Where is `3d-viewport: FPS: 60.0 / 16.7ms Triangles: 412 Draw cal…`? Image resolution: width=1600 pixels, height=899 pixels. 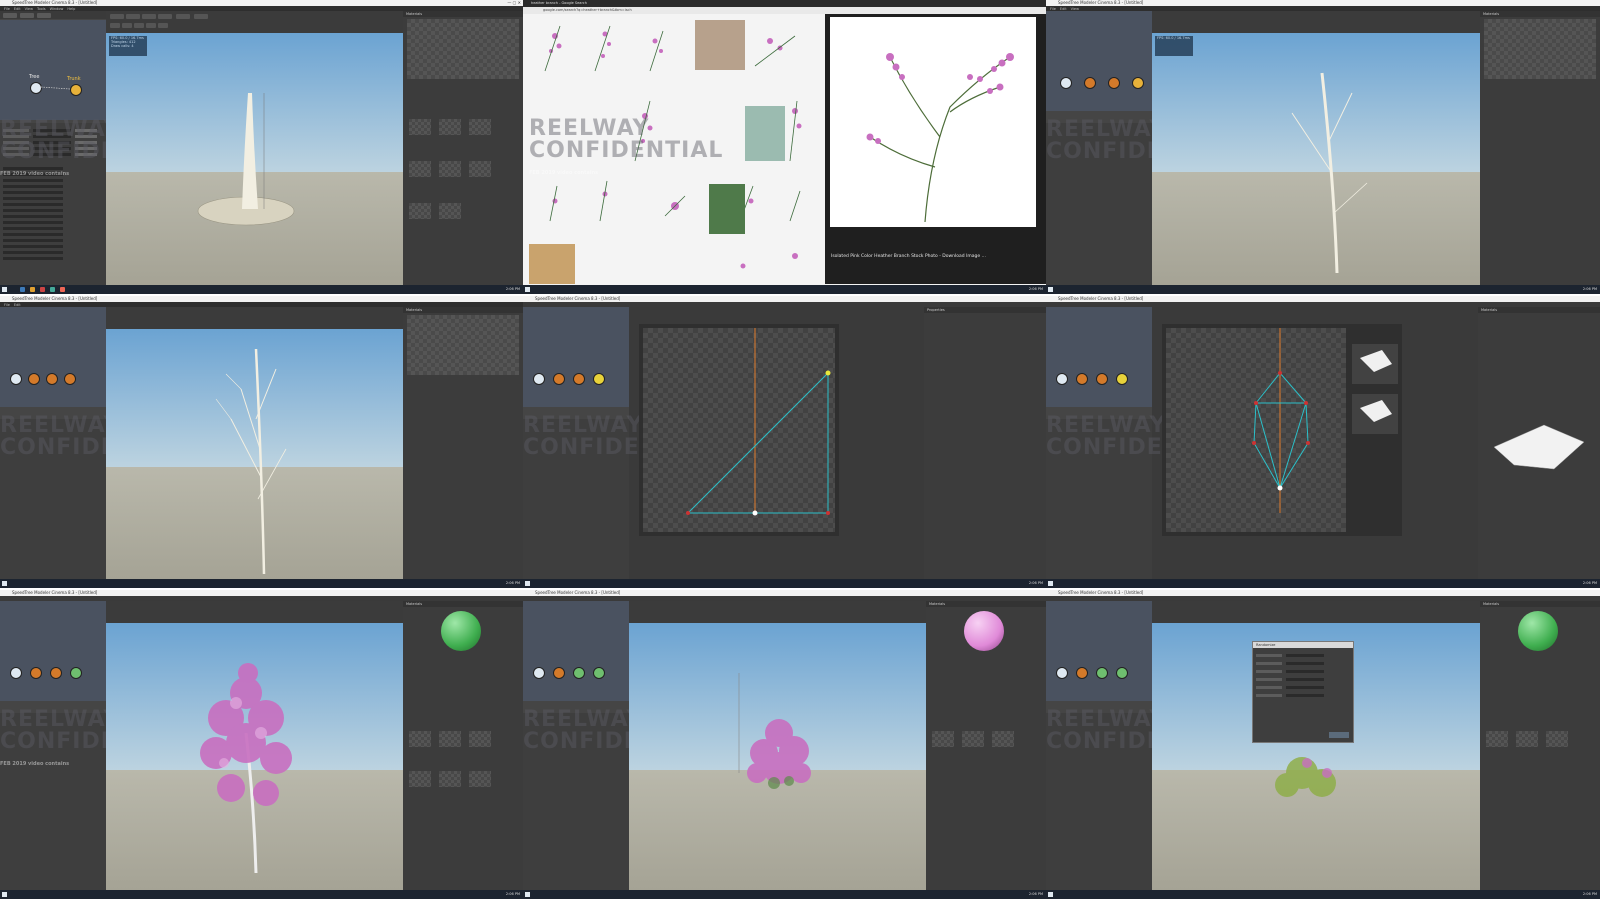 3d-viewport: FPS: 60.0 / 16.7ms Triangles: 412 Draw cal… is located at coordinates (254, 148).